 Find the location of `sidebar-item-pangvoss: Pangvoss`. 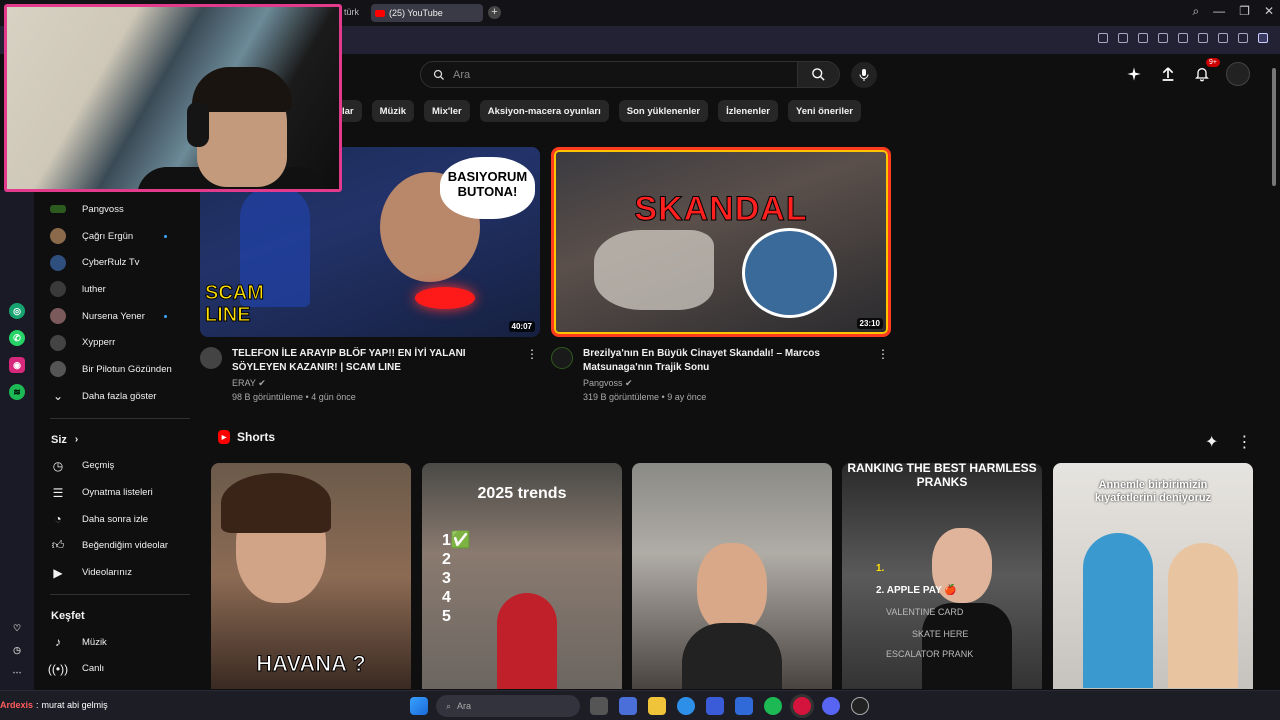

sidebar-item-pangvoss: Pangvoss is located at coordinates (114, 209).